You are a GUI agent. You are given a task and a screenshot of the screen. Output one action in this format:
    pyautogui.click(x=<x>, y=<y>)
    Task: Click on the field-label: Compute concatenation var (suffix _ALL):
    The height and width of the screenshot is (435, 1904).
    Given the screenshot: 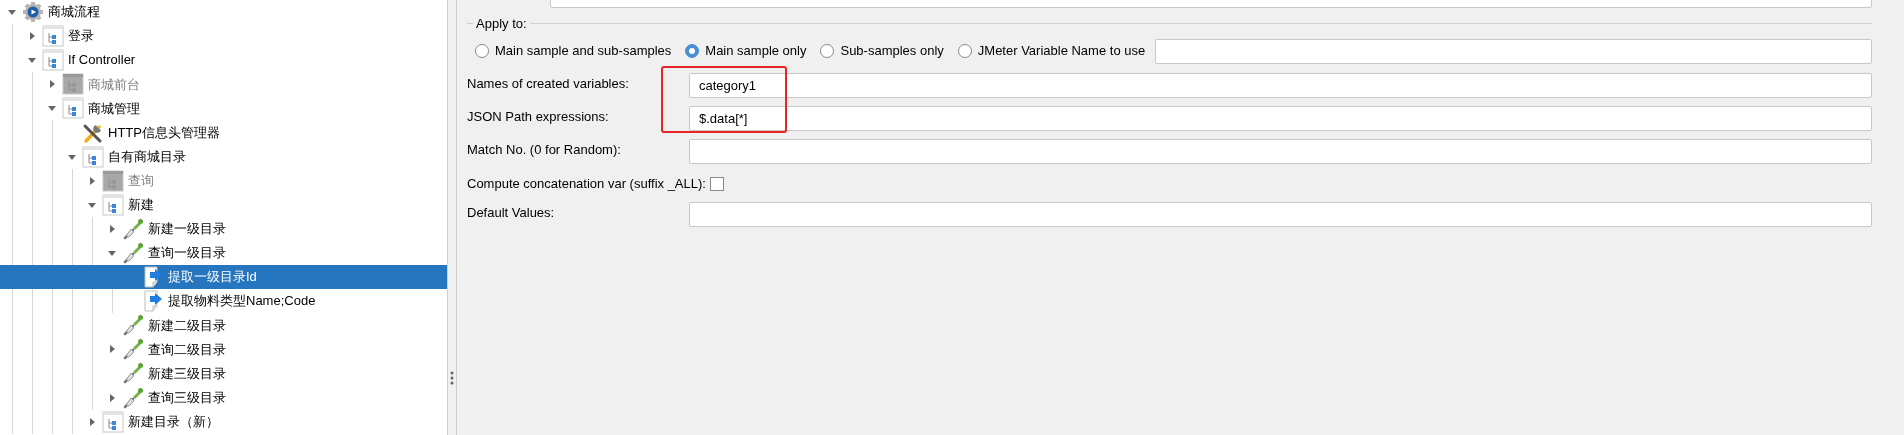 What is the action you would take?
    pyautogui.click(x=586, y=183)
    